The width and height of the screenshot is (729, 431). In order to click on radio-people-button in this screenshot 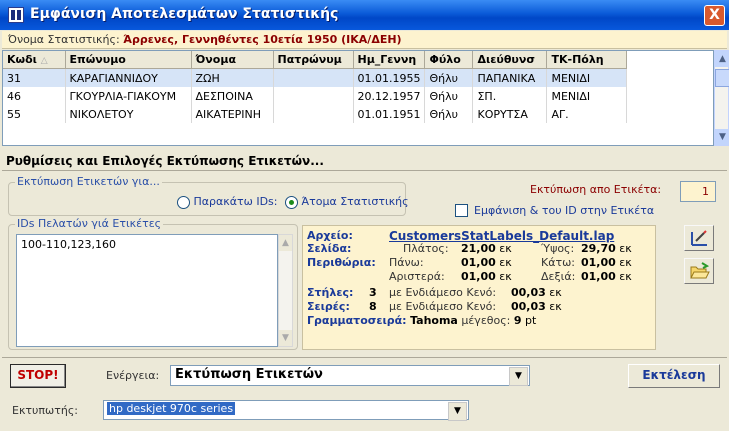, I will do `click(291, 202)`.